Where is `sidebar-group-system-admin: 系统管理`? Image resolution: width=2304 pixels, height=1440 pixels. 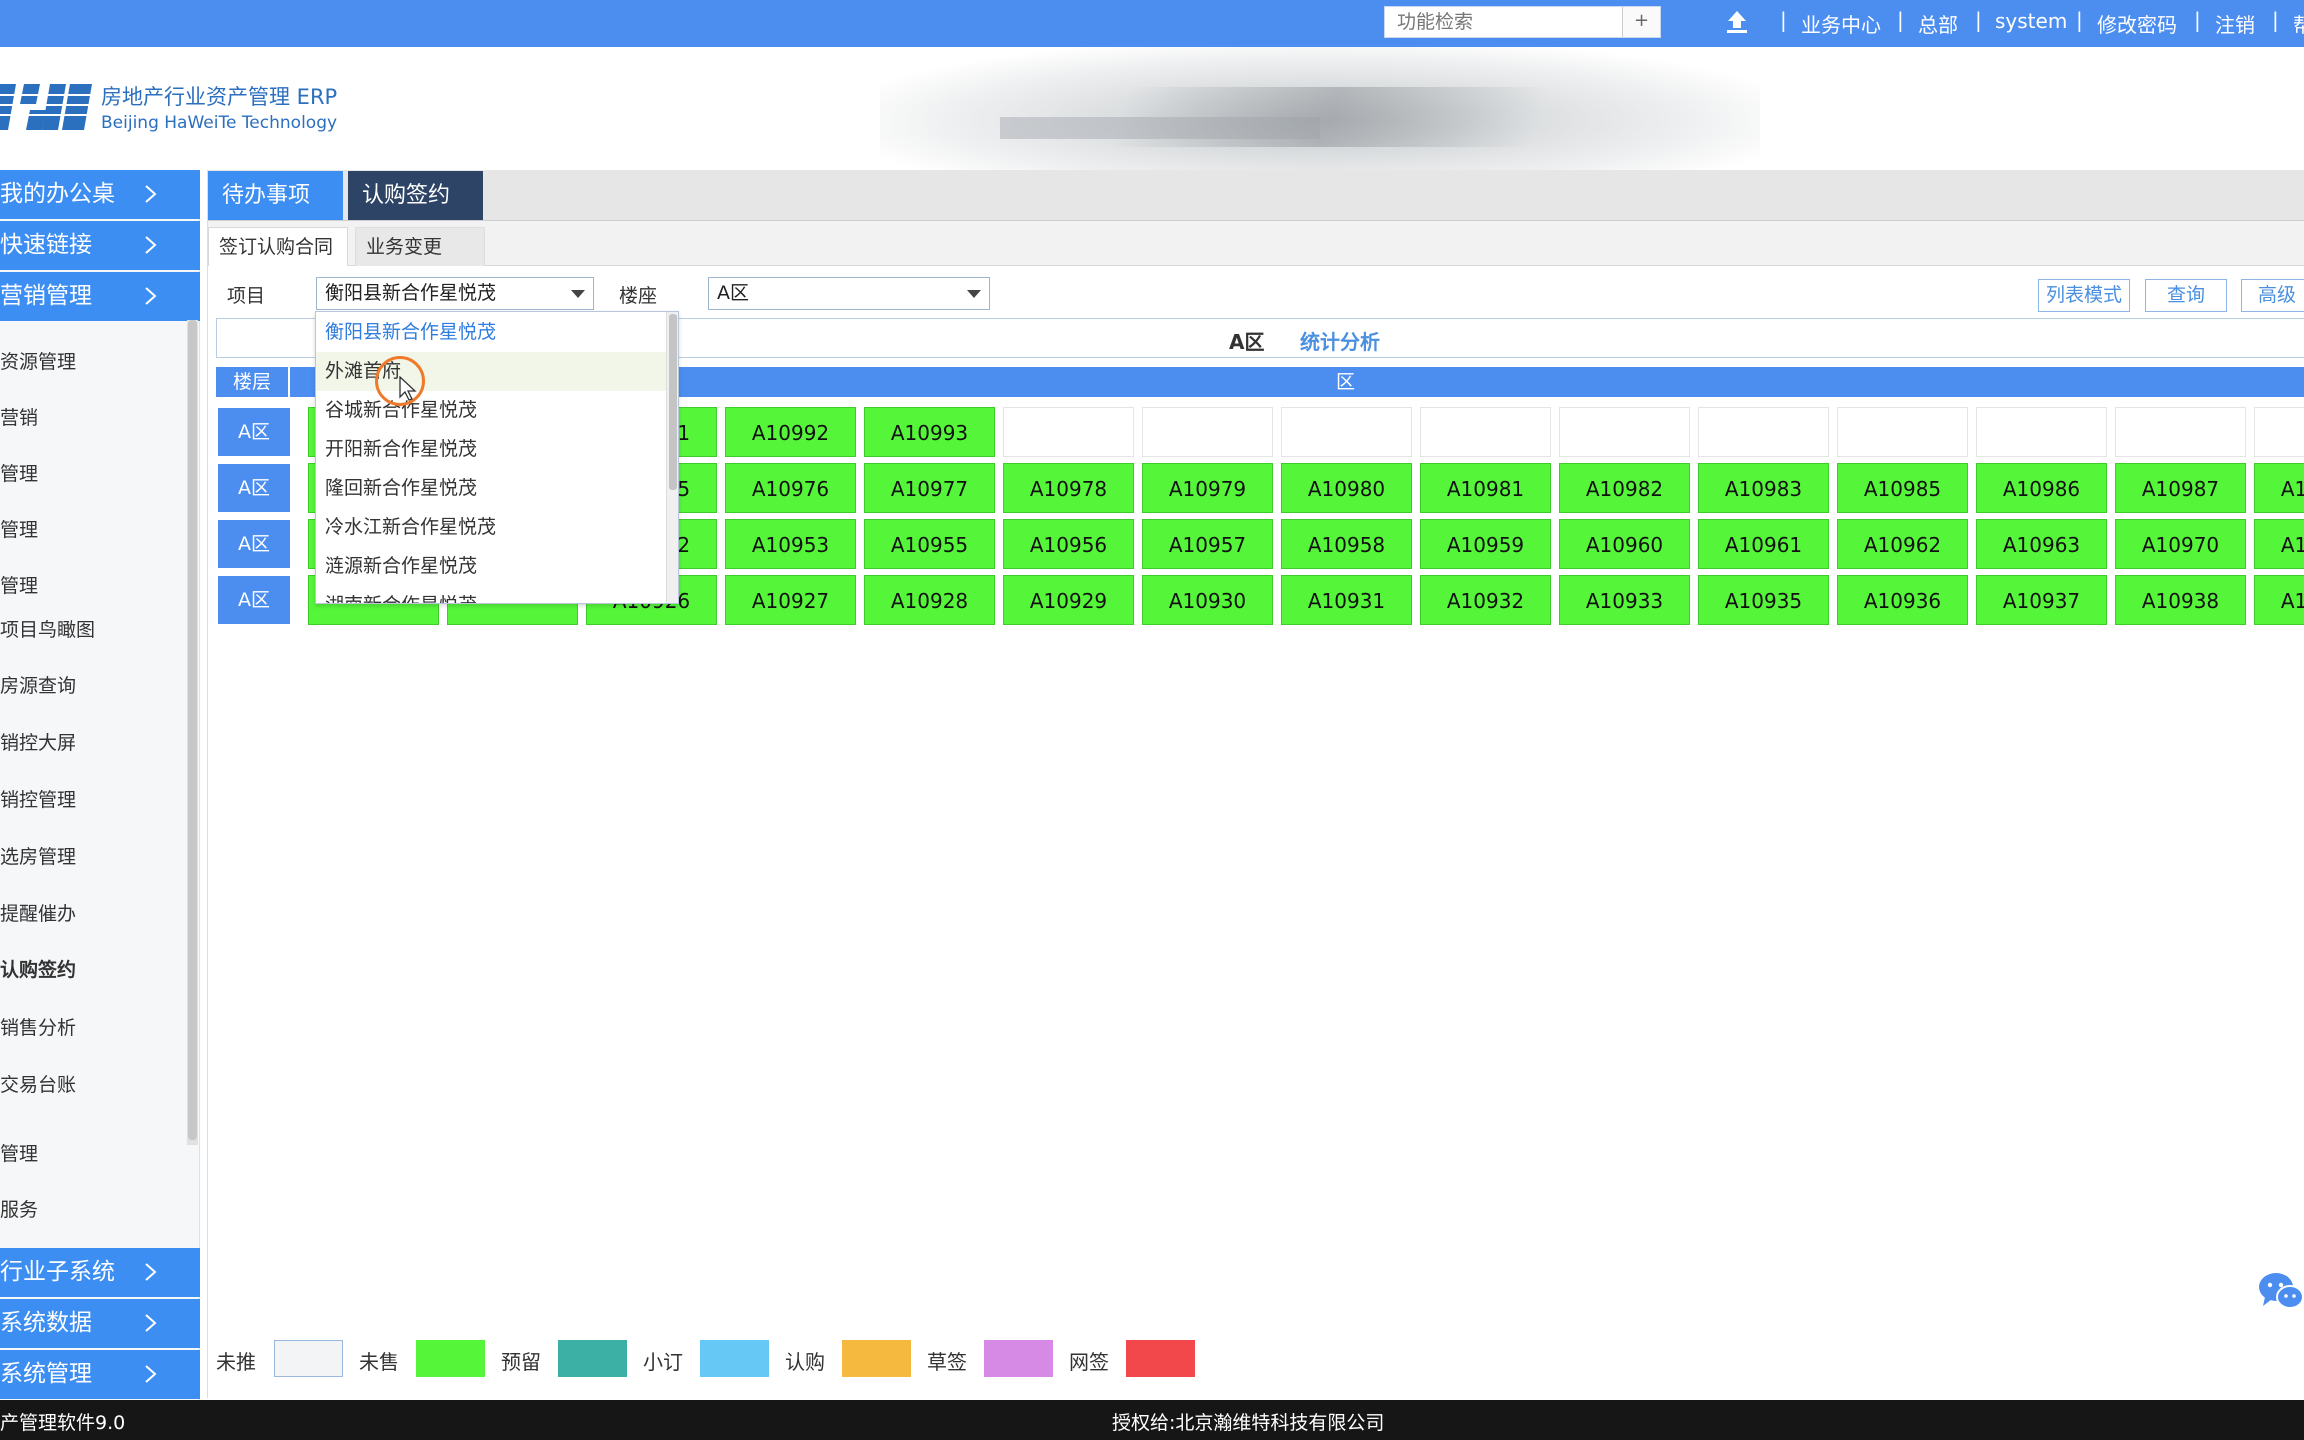
sidebar-group-system-admin: 系统管理 is located at coordinates (100, 1374).